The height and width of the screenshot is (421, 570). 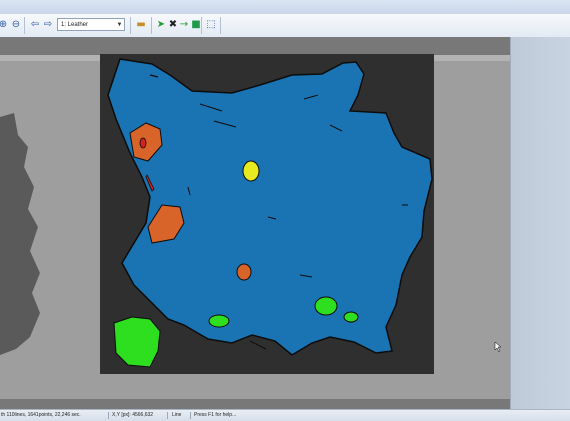 What do you see at coordinates (119, 24) in the screenshot?
I see `chevron-down-icon: ▼` at bounding box center [119, 24].